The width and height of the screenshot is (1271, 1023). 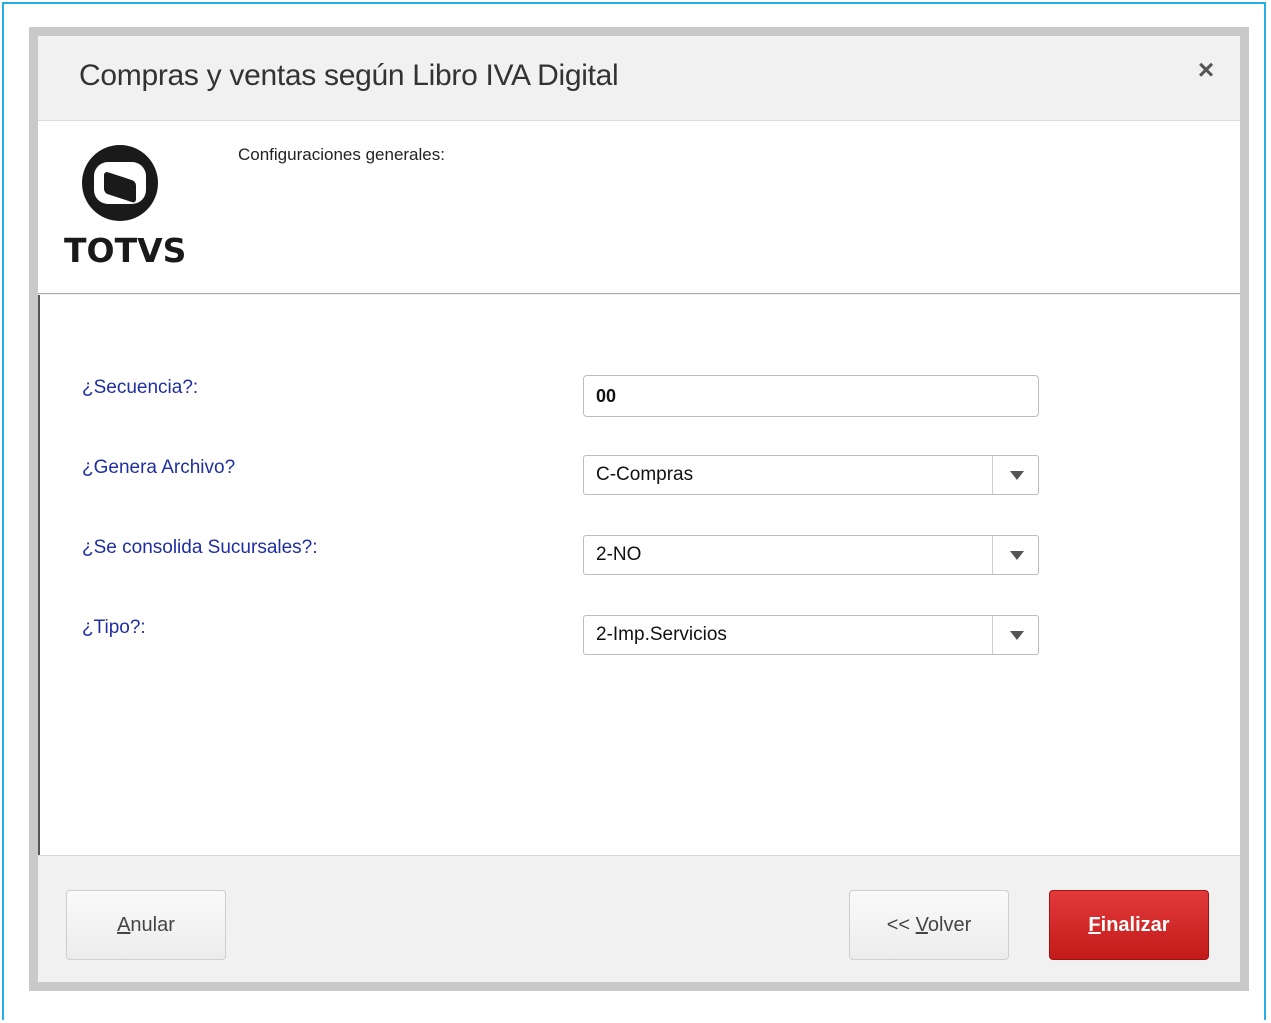 I want to click on label-genera-archivo: ¿Genera Archivo?, so click(x=159, y=467).